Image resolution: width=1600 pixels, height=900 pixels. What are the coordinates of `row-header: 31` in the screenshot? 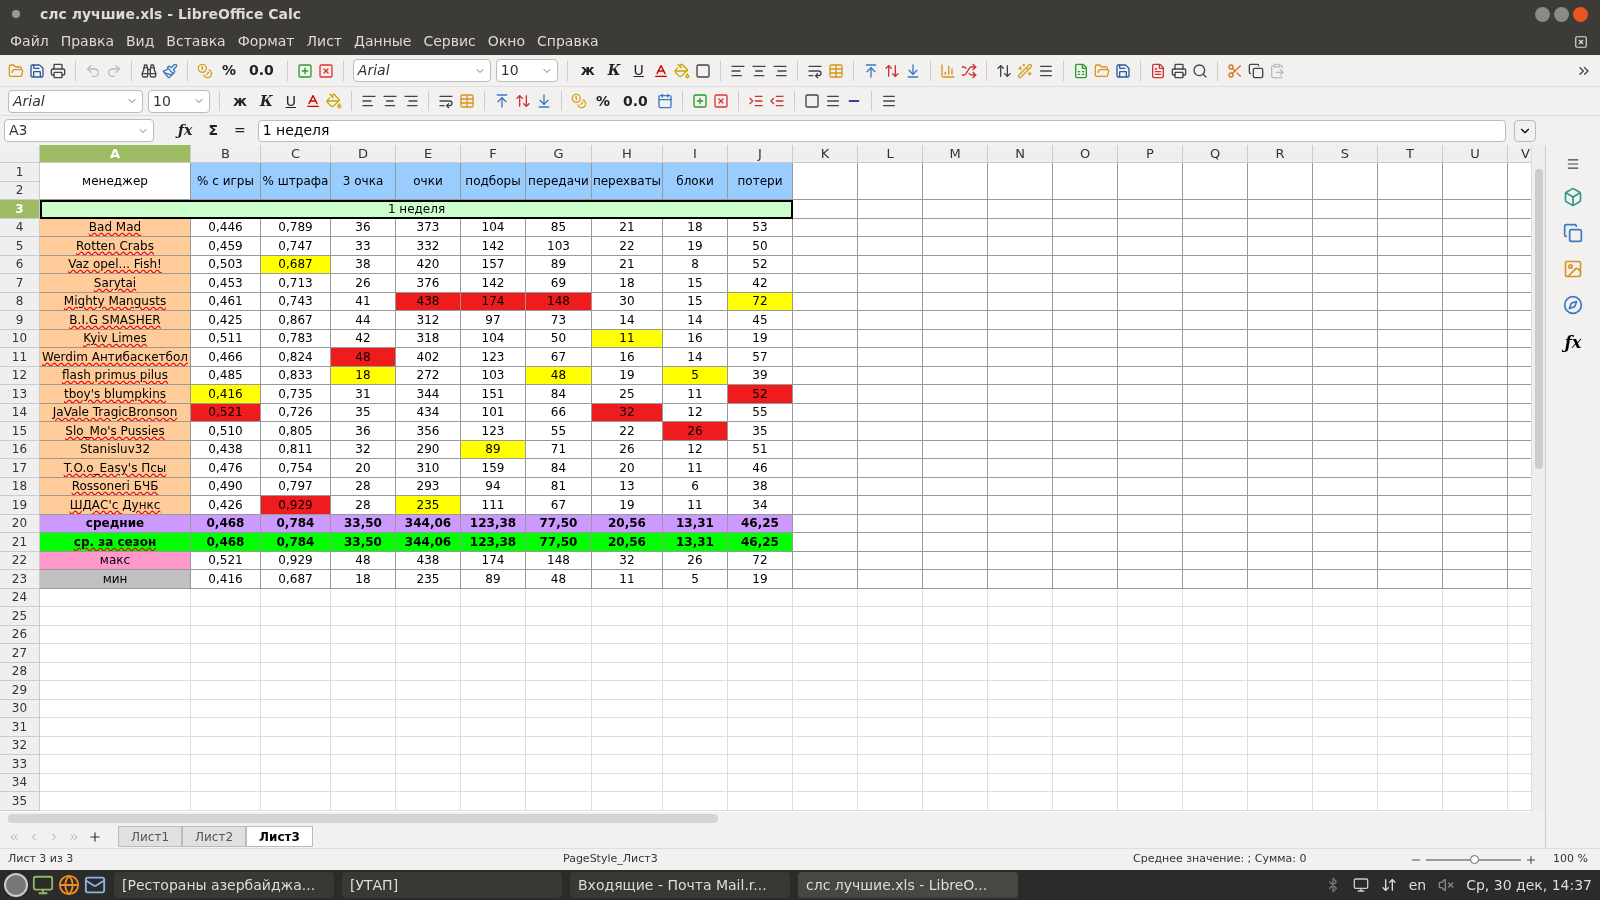 It's located at (20, 727).